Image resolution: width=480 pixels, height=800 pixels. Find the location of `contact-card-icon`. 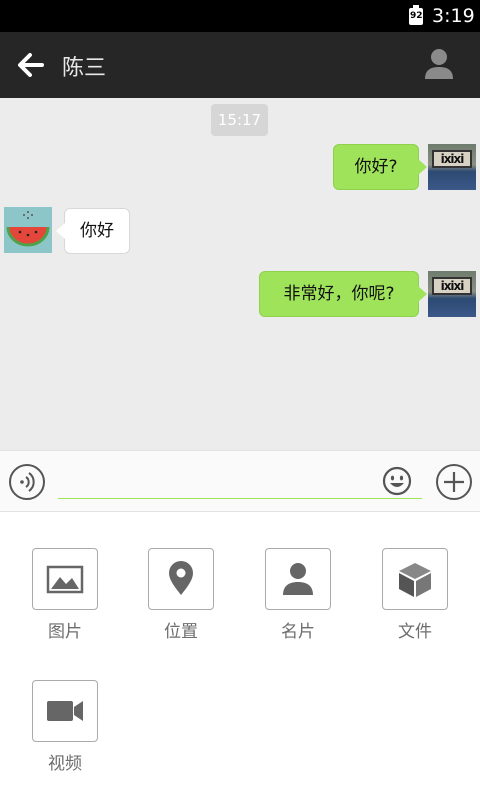

contact-card-icon is located at coordinates (298, 579).